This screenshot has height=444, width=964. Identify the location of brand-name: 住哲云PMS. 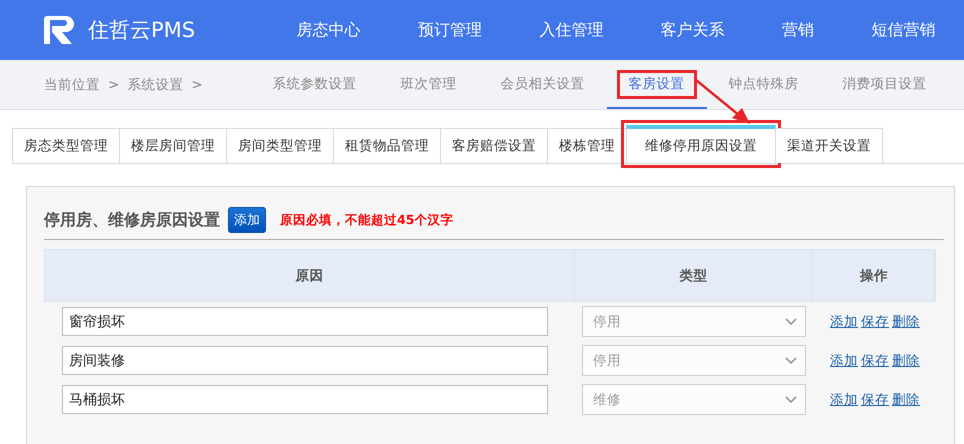
(142, 30).